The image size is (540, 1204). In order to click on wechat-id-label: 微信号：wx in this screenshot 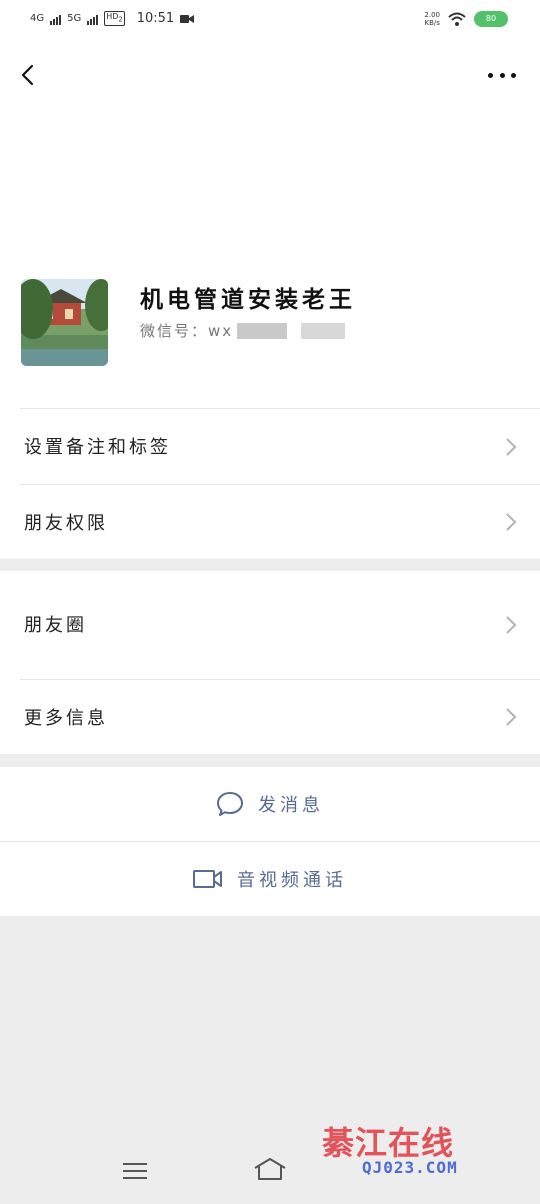, I will do `click(187, 331)`.